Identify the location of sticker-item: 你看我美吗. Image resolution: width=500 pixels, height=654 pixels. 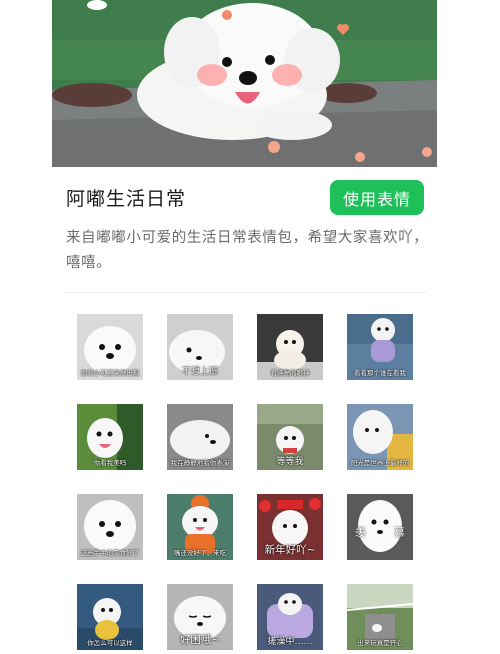
(110, 437).